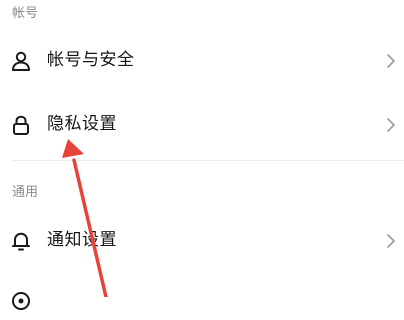  Describe the element at coordinates (91, 60) in the screenshot. I see `settings-item-label: 帐号与安全` at that location.